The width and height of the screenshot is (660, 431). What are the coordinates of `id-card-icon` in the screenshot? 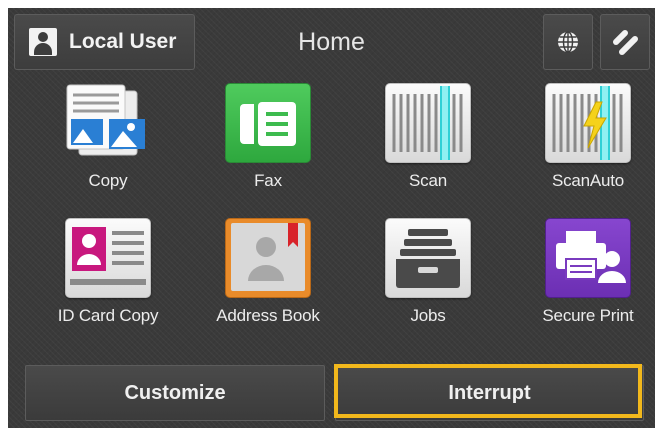 It's located at (108, 258).